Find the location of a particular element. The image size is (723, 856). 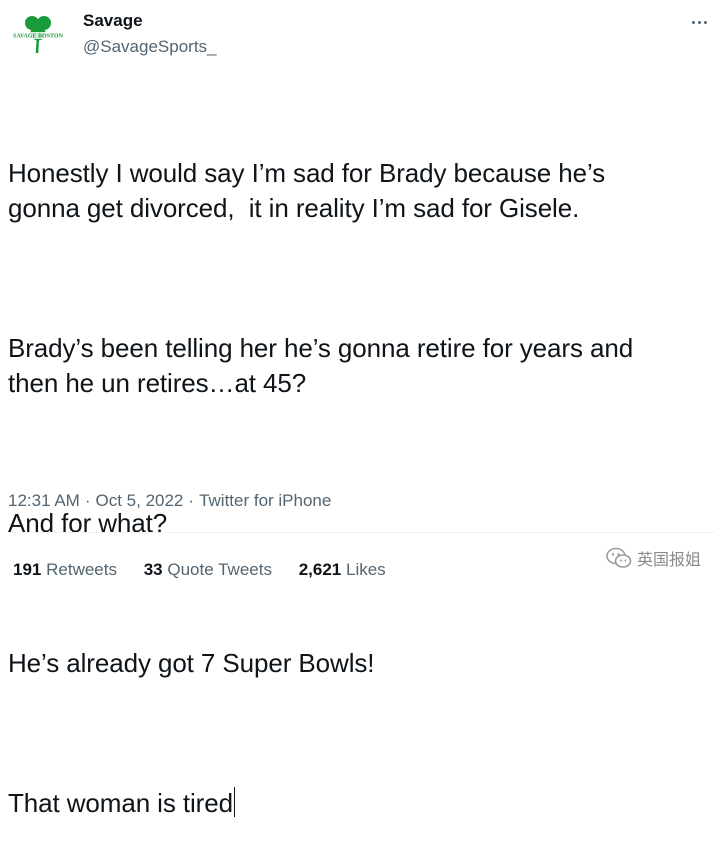

likes-stat: 2,621 Likes is located at coordinates (342, 569).